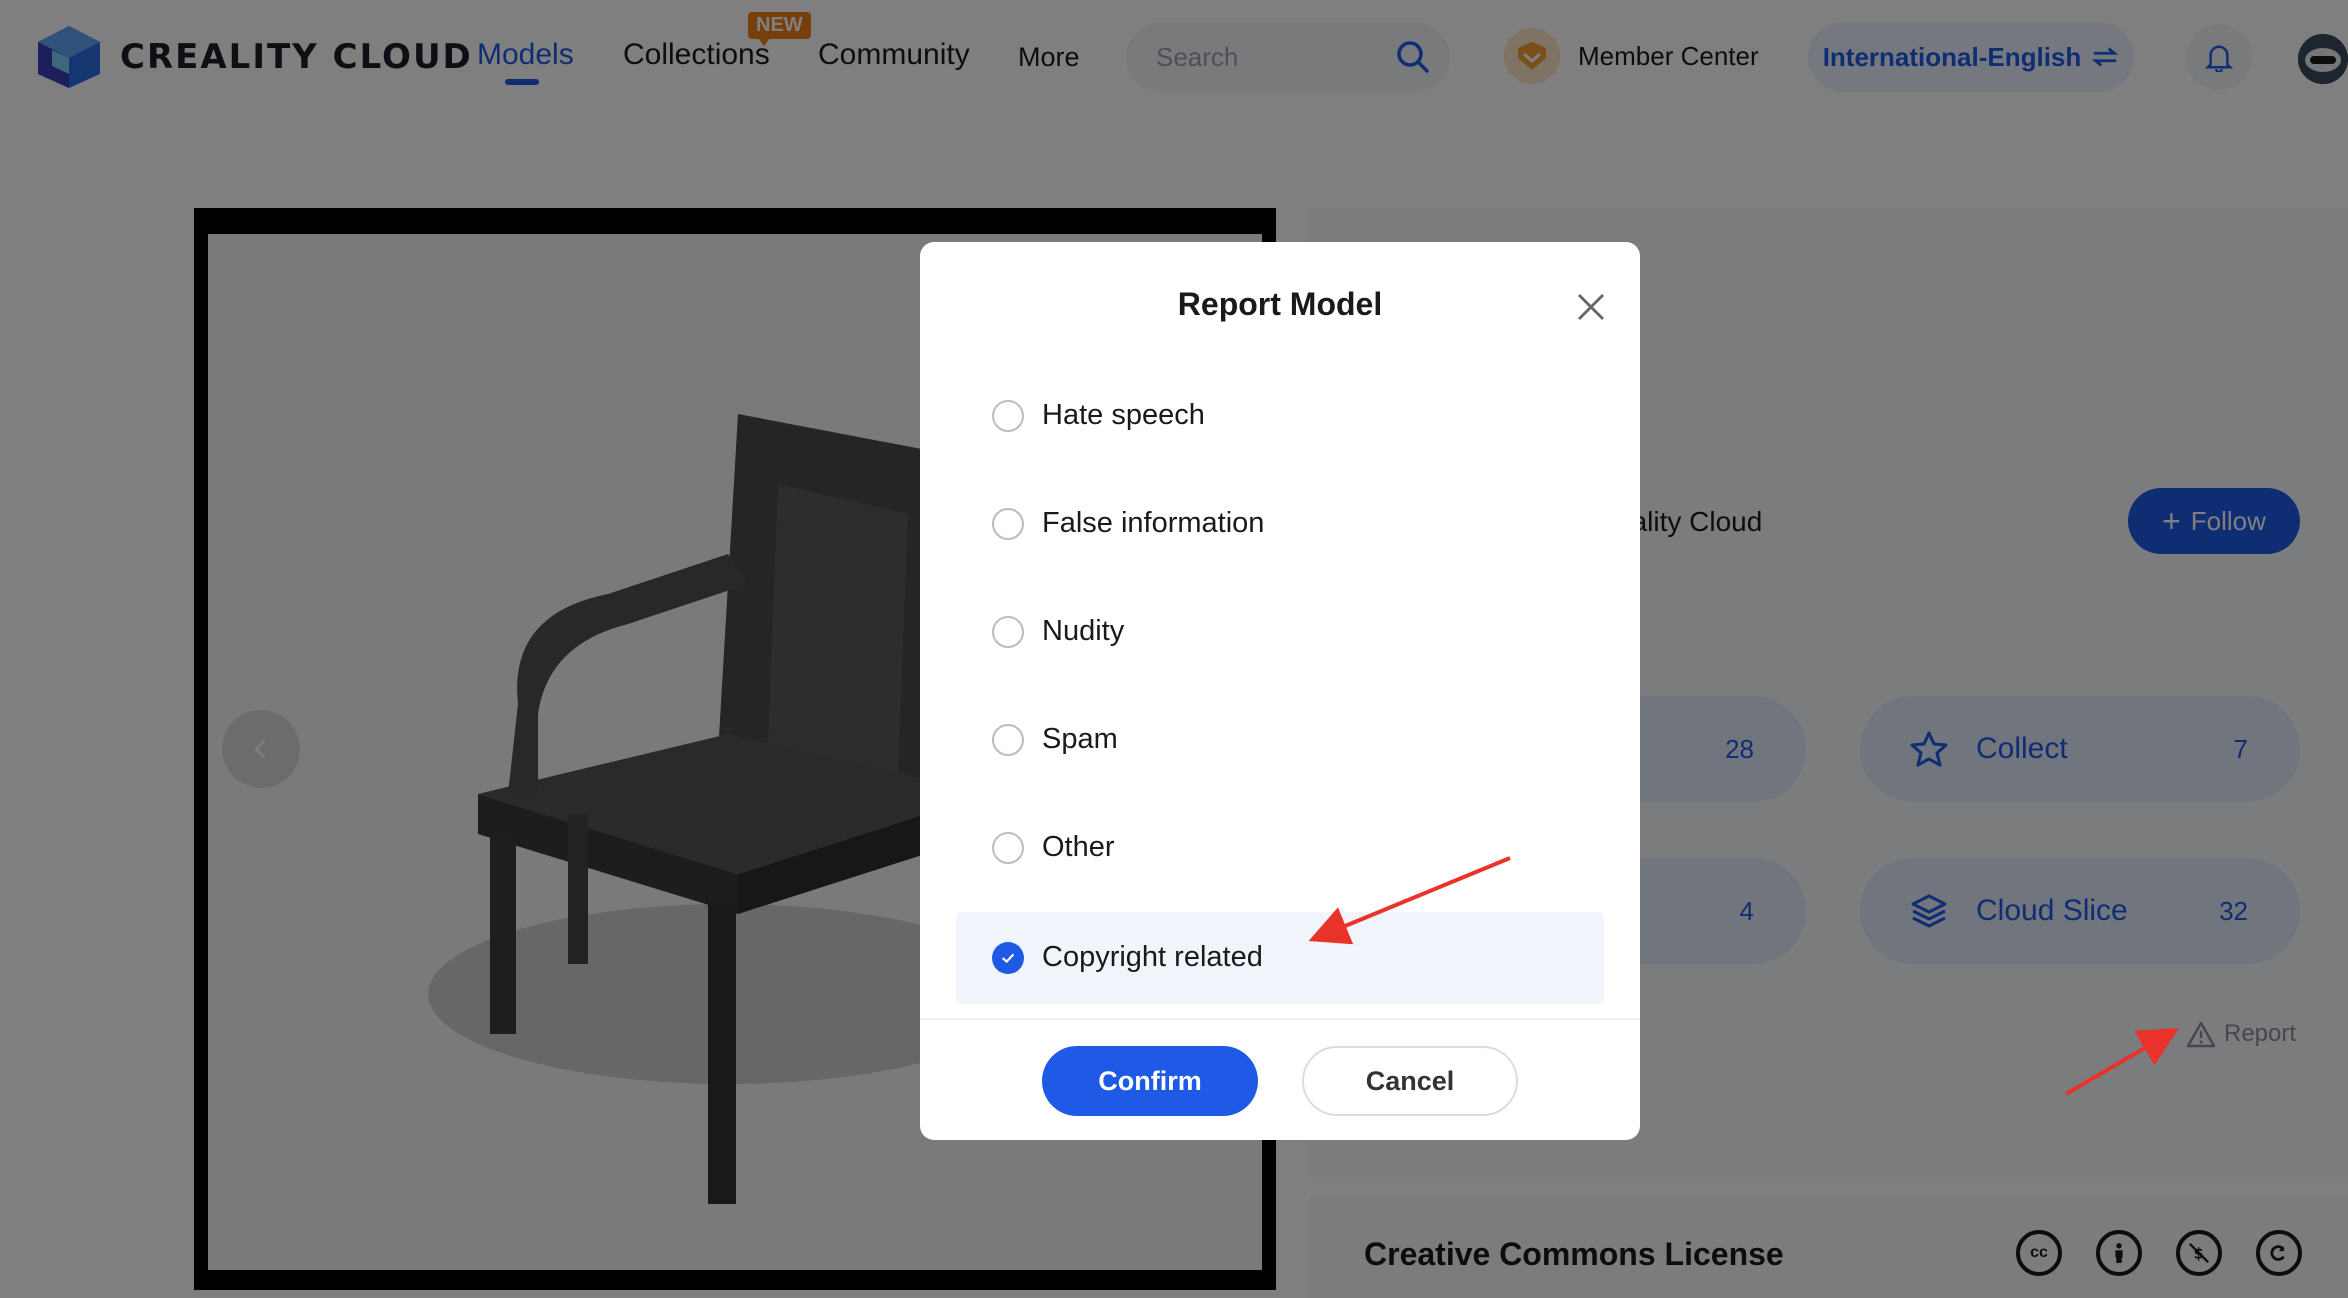 The image size is (2348, 1298). I want to click on option-label: False information, so click(1153, 523).